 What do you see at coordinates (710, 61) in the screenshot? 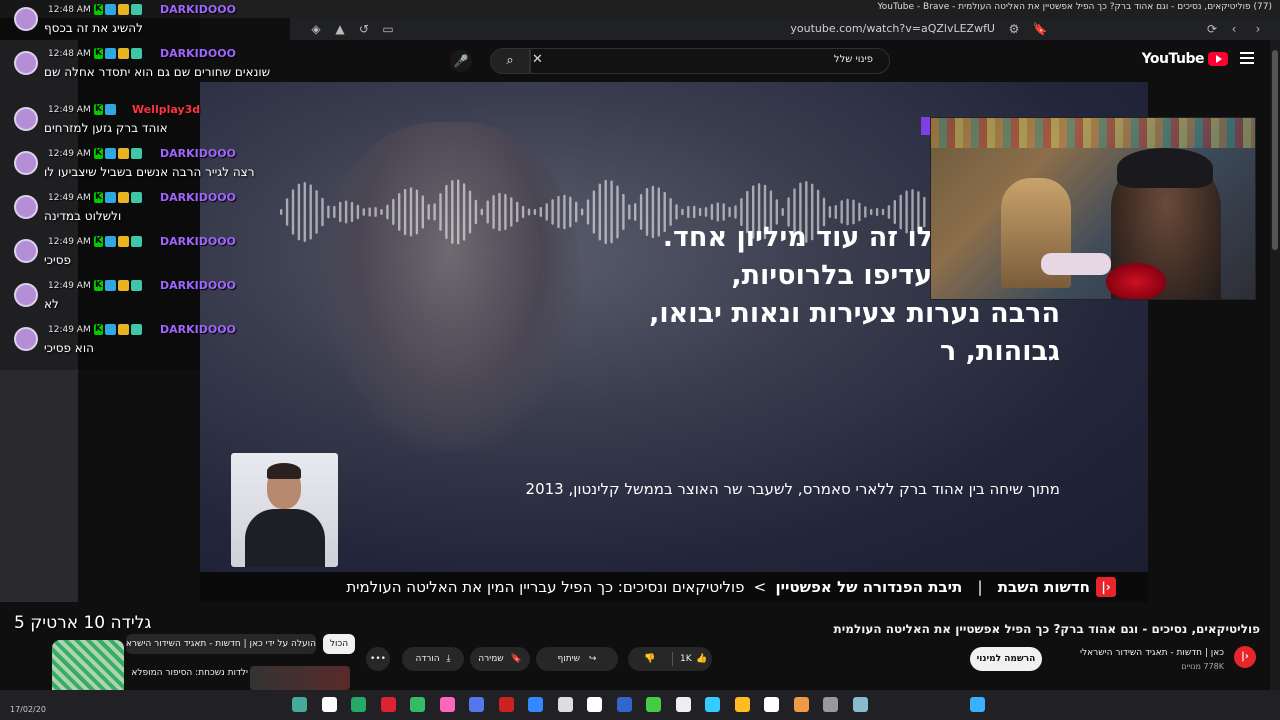
I see `search-input: פינוי שלל` at bounding box center [710, 61].